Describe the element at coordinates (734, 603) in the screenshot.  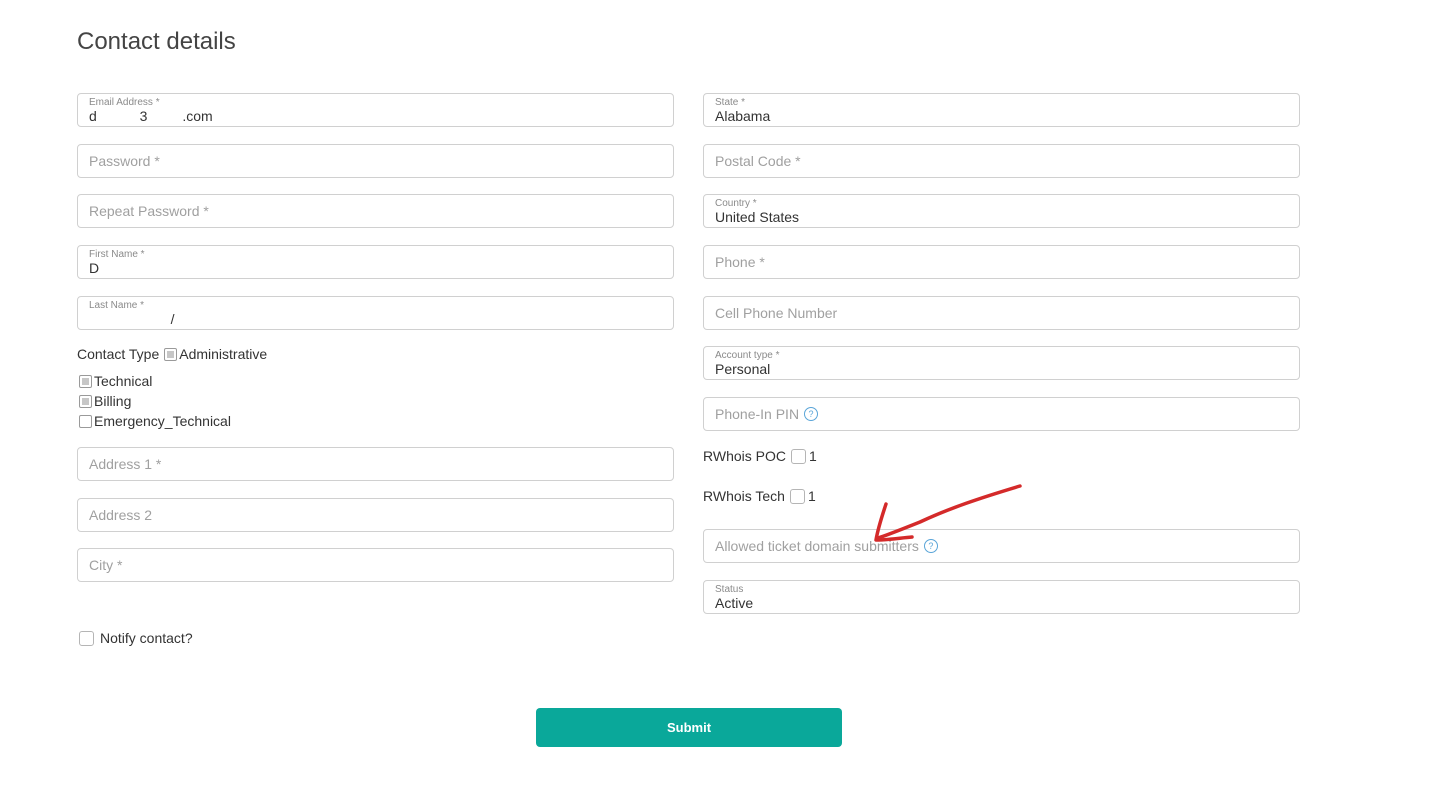
I see `status-value: Active` at that location.